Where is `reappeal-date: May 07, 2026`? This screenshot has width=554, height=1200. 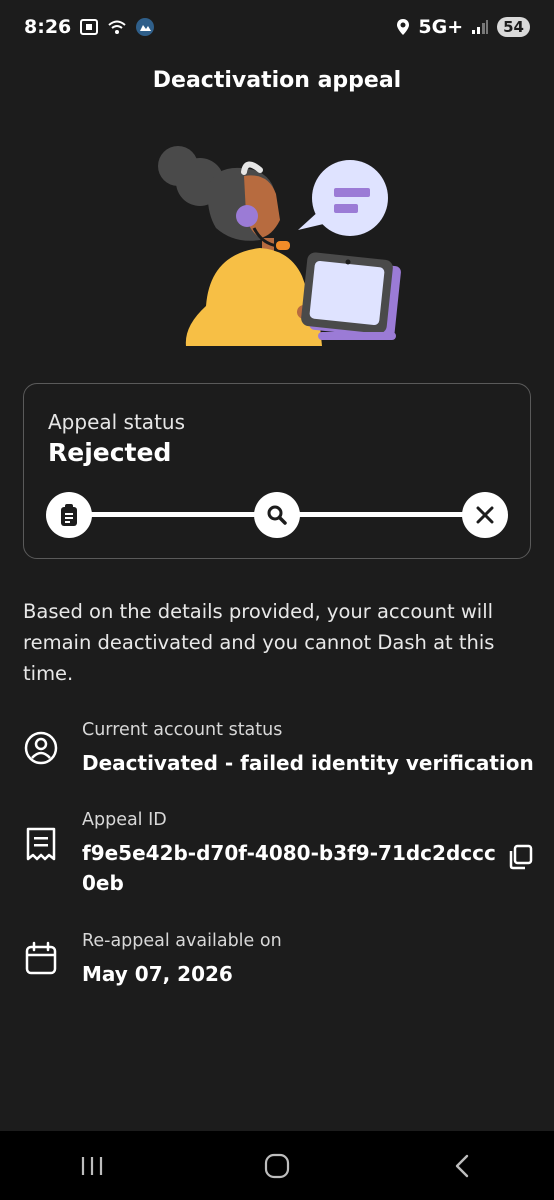 reappeal-date: May 07, 2026 is located at coordinates (157, 974).